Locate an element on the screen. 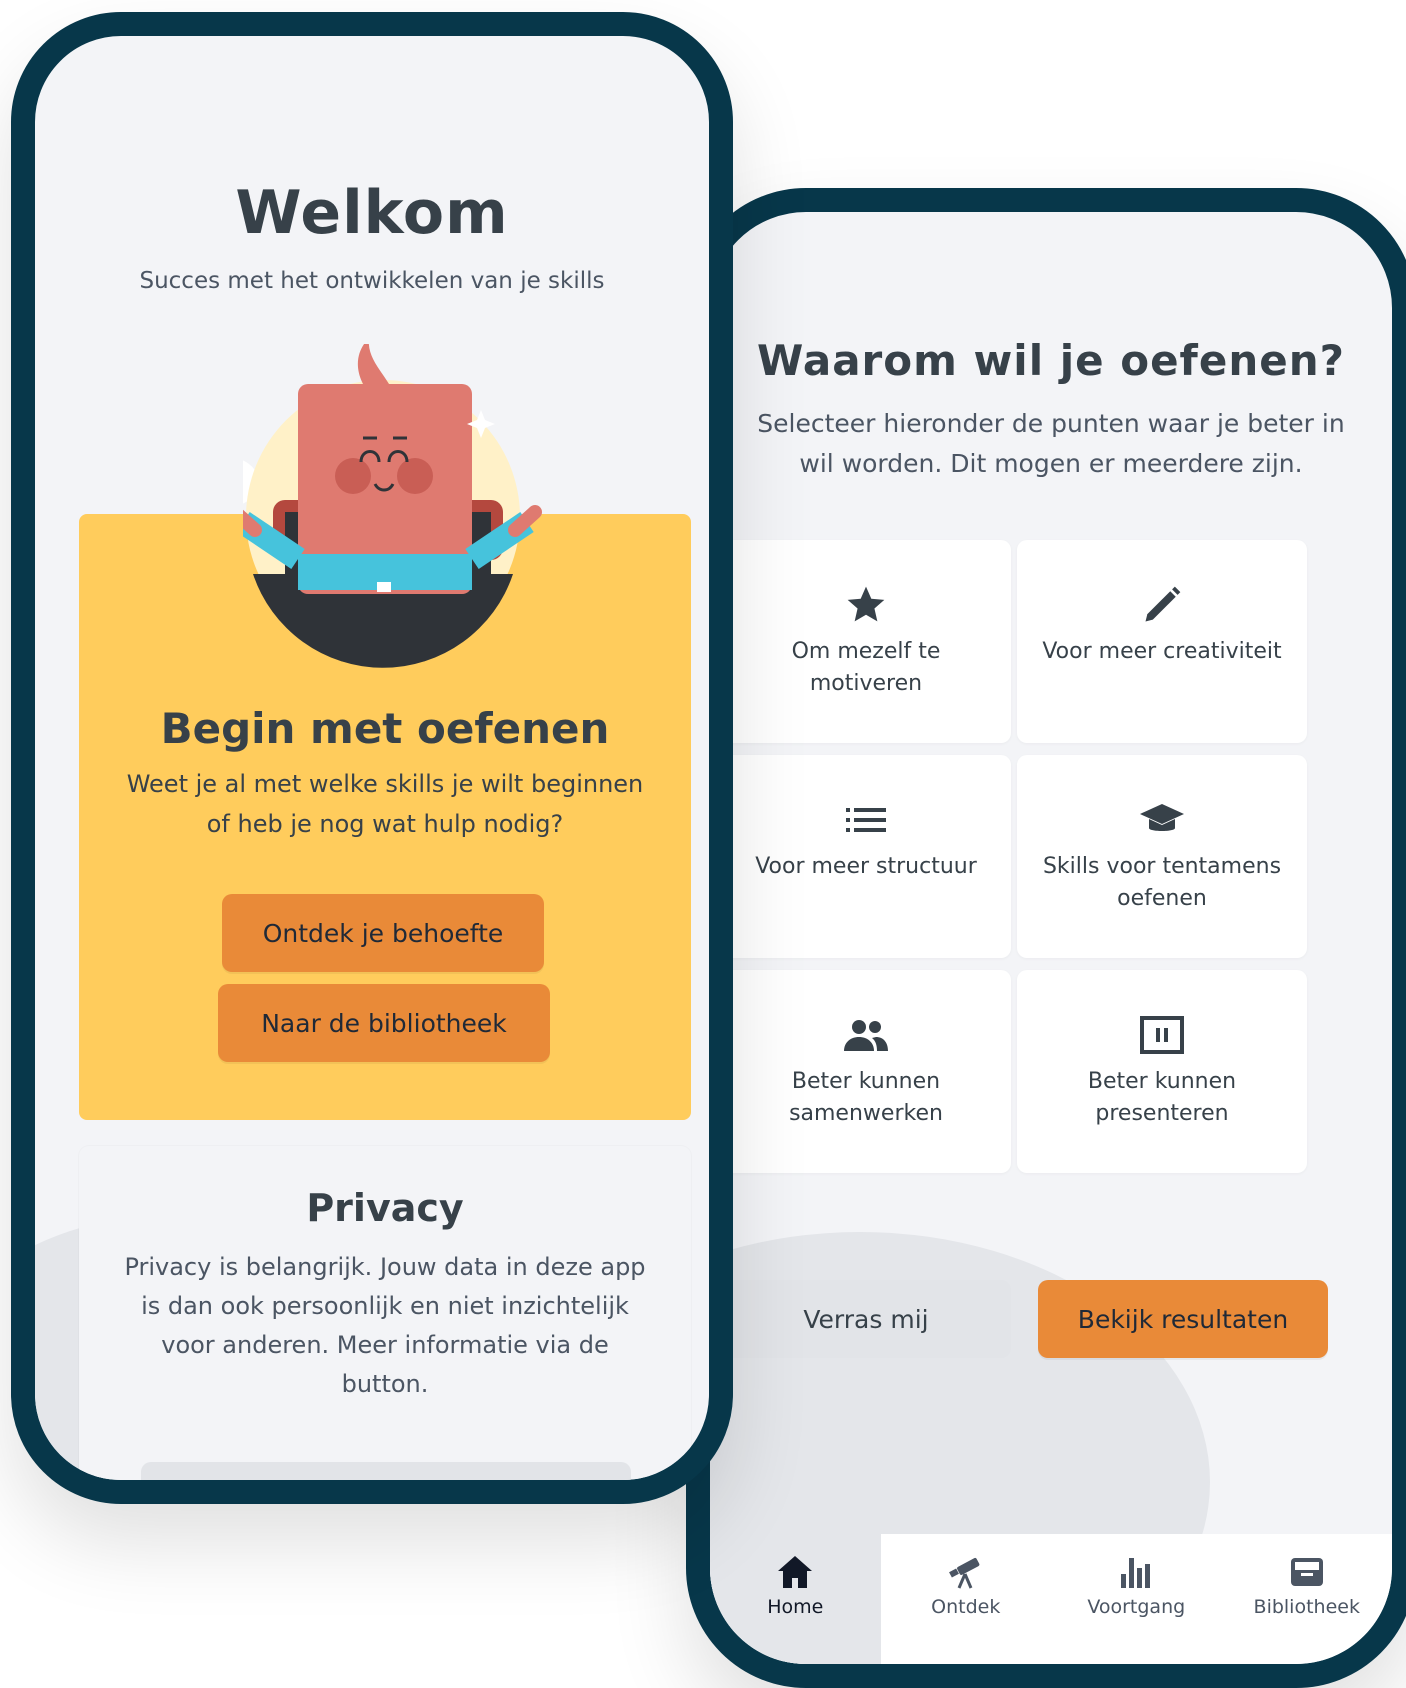 The height and width of the screenshot is (1688, 1406). option-label: Om mezelf te motiveren is located at coordinates (866, 667).